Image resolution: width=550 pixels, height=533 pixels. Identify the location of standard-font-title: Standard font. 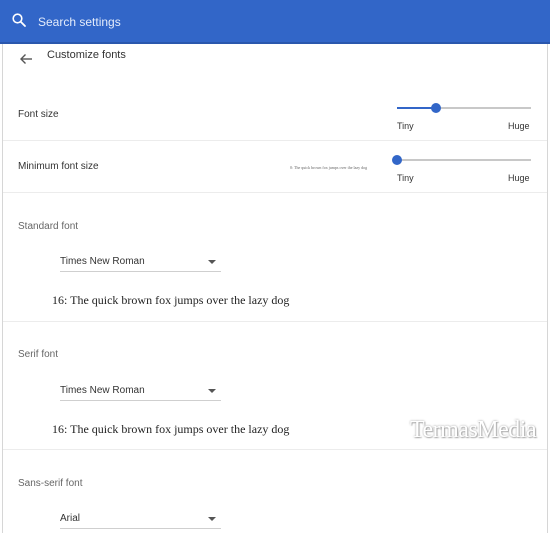
(48, 226).